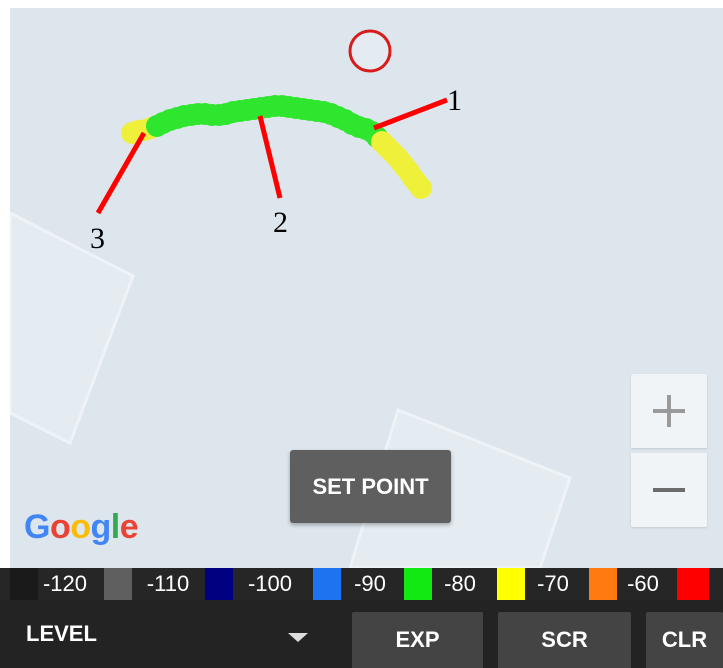 The width and height of the screenshot is (723, 668). Describe the element at coordinates (298, 637) in the screenshot. I see `dropdown-arrow-icon` at that location.